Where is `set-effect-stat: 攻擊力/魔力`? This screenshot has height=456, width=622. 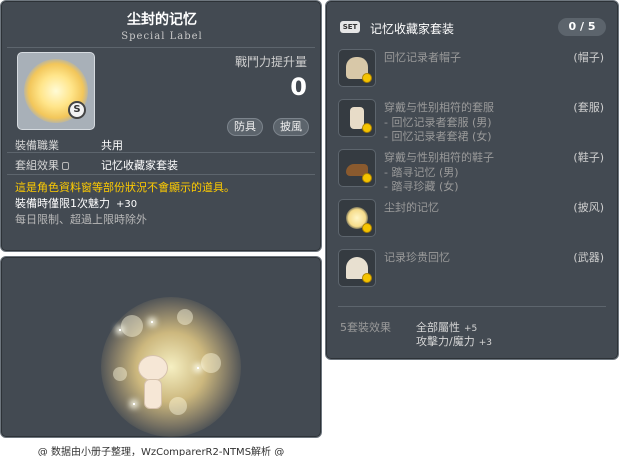 set-effect-stat: 攻擊力/魔力 is located at coordinates (445, 341).